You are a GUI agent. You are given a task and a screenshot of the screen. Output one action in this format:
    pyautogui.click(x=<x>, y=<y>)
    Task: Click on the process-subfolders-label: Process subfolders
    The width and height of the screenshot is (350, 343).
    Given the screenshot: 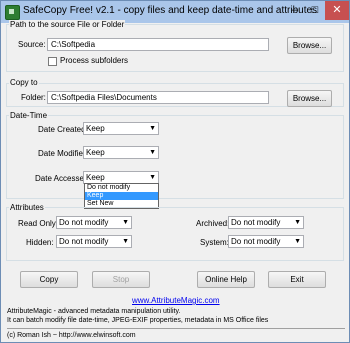 What is the action you would take?
    pyautogui.click(x=94, y=60)
    